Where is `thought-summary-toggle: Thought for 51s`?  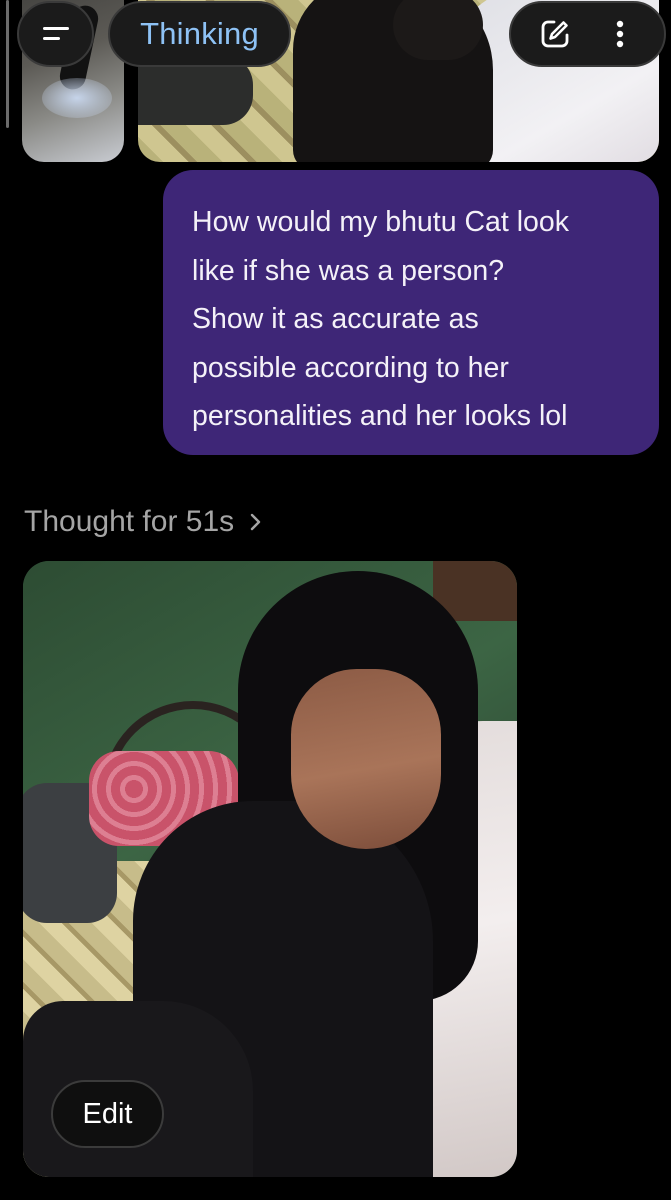 thought-summary-toggle: Thought for 51s is located at coordinates (144, 522).